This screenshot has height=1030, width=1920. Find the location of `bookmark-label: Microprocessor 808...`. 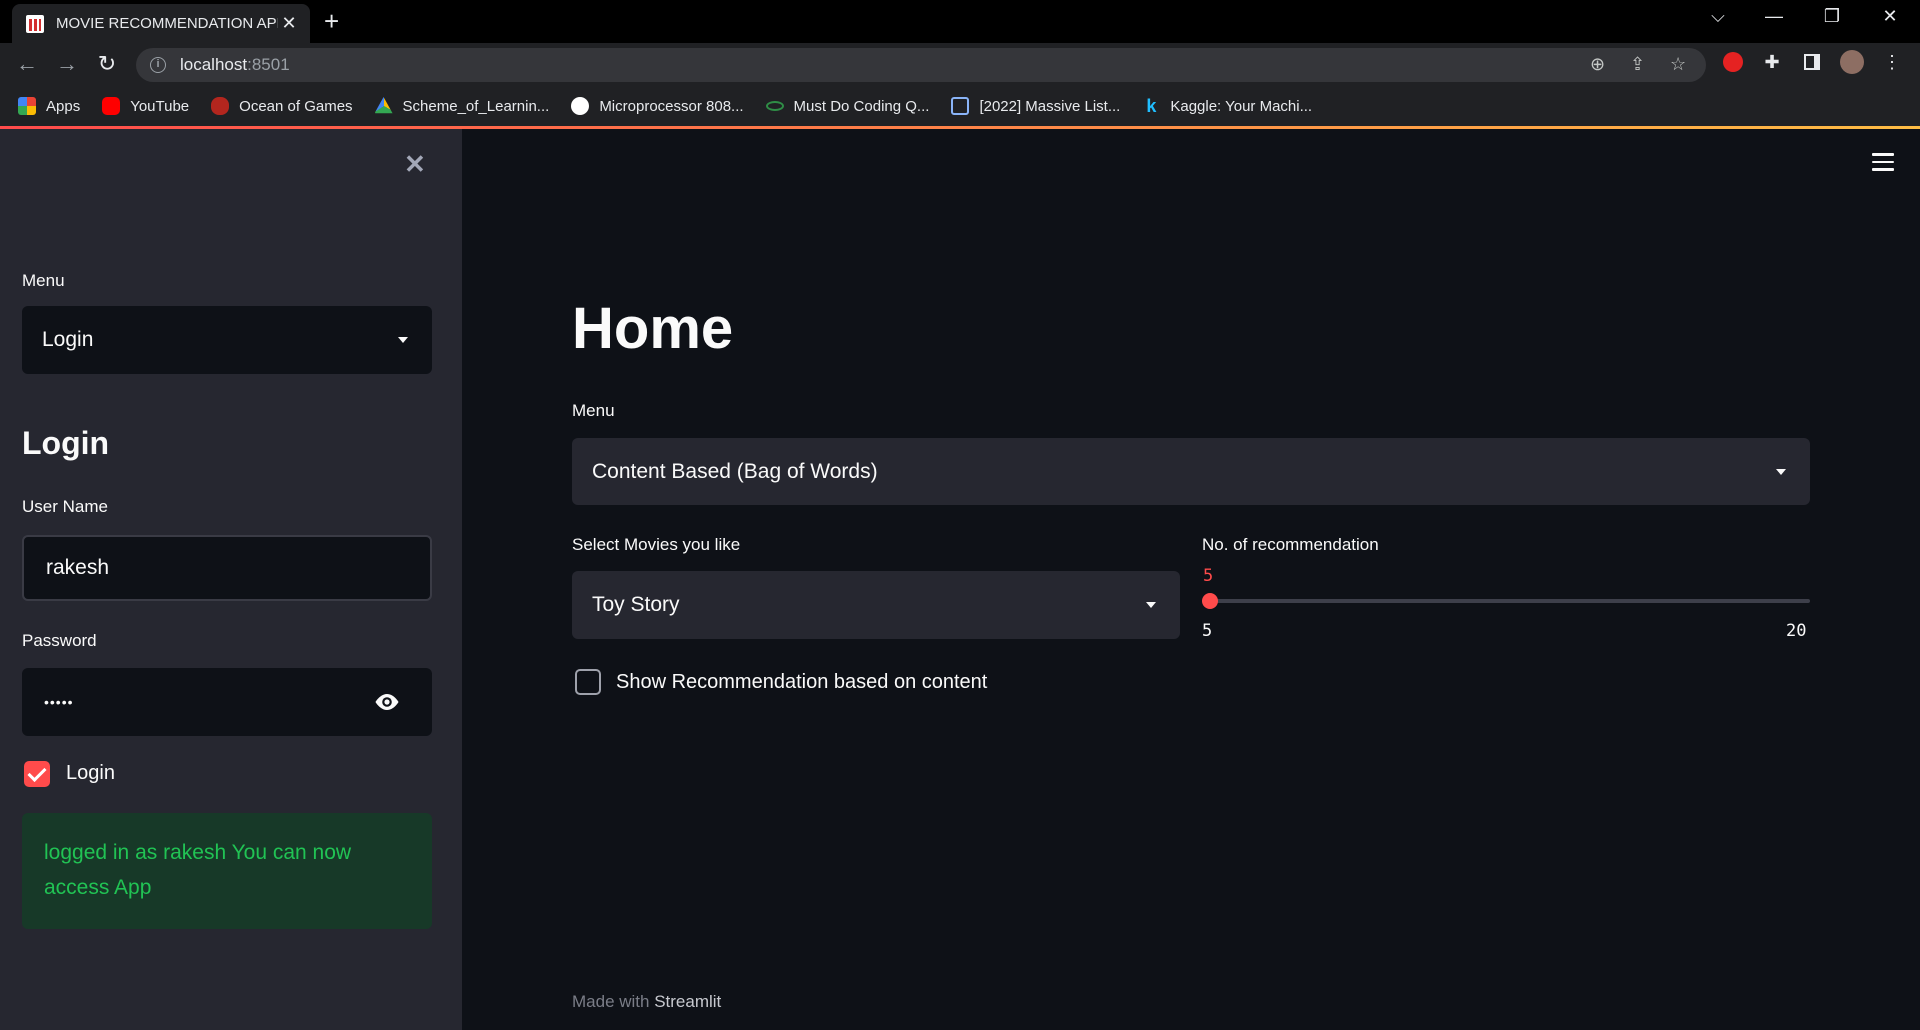

bookmark-label: Microprocessor 808... is located at coordinates (671, 106).